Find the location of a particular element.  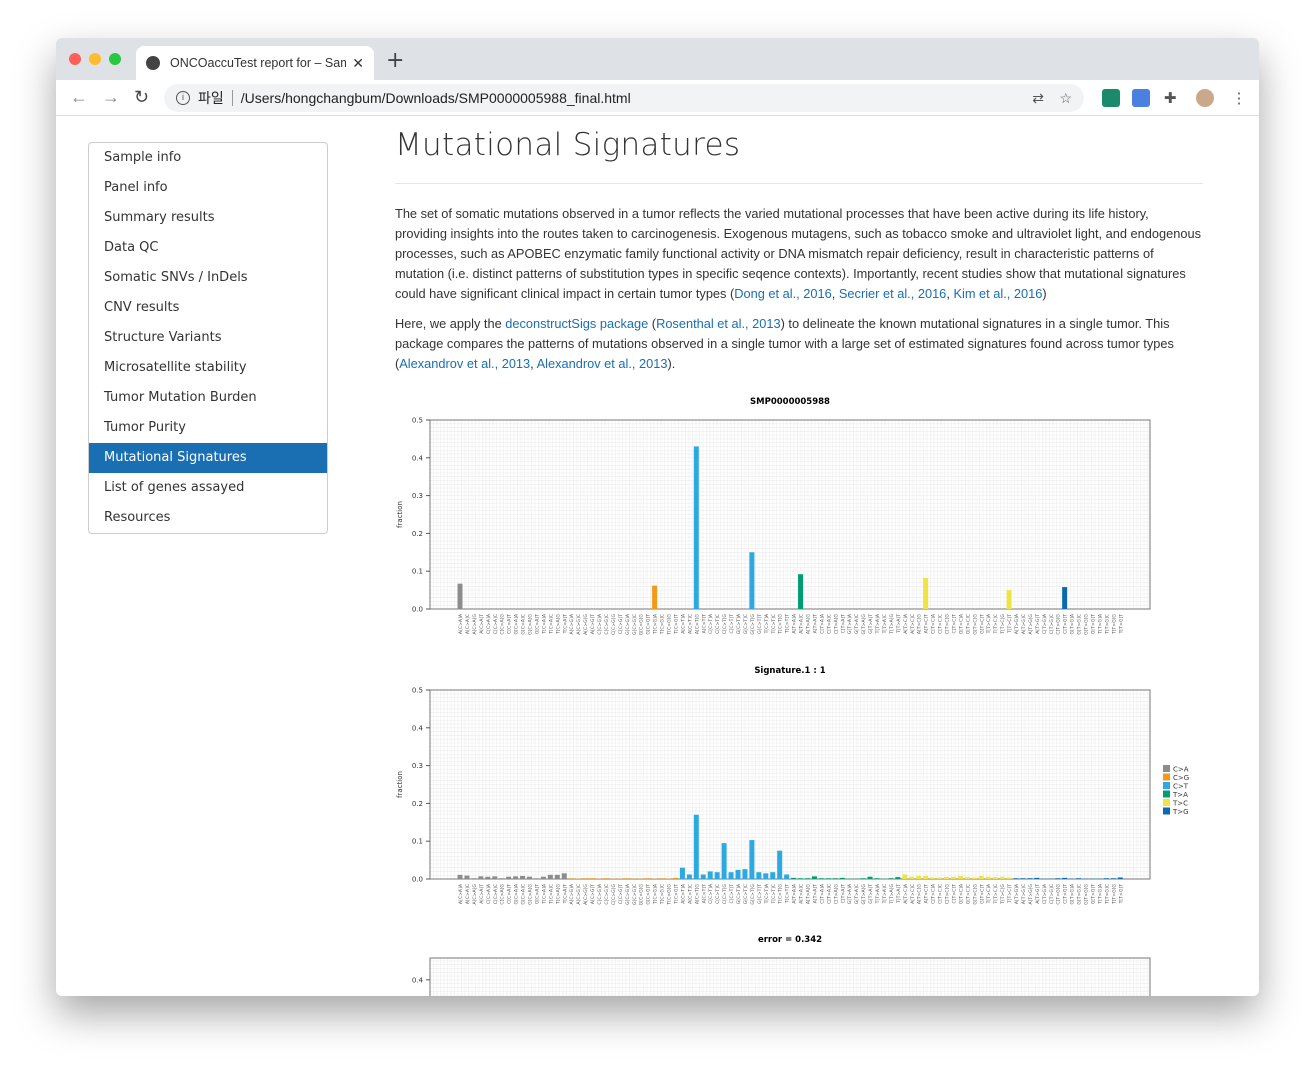

google-translate-icon is located at coordinates (1141, 98).